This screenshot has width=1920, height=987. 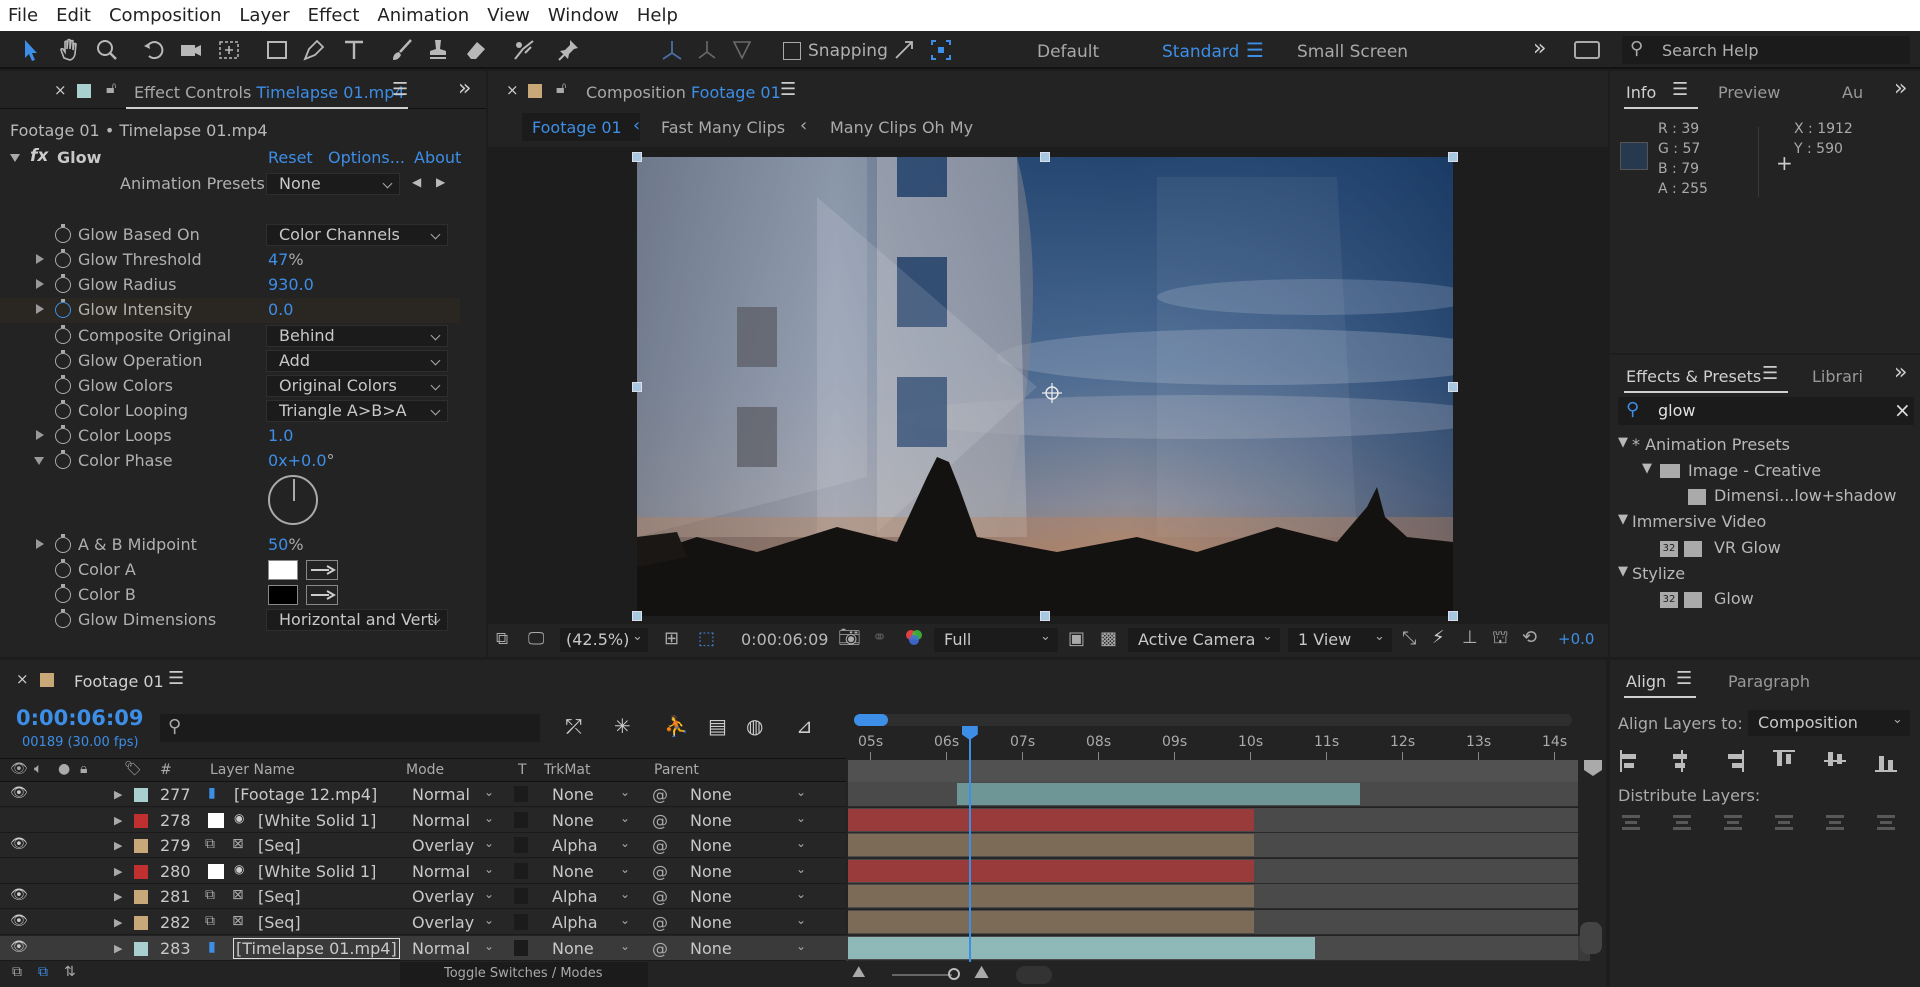 What do you see at coordinates (657, 15) in the screenshot?
I see `menu-help: Help` at bounding box center [657, 15].